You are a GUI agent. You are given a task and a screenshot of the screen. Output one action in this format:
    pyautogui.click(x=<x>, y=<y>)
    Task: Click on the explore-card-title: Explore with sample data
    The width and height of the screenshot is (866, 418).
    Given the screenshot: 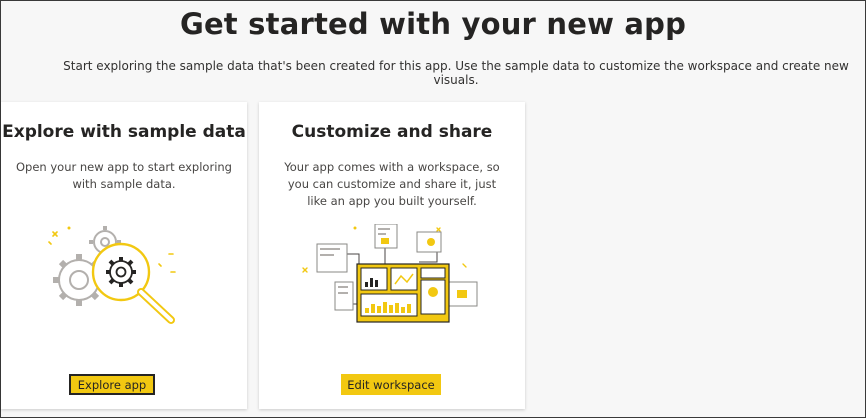 What is the action you would take?
    pyautogui.click(x=124, y=132)
    